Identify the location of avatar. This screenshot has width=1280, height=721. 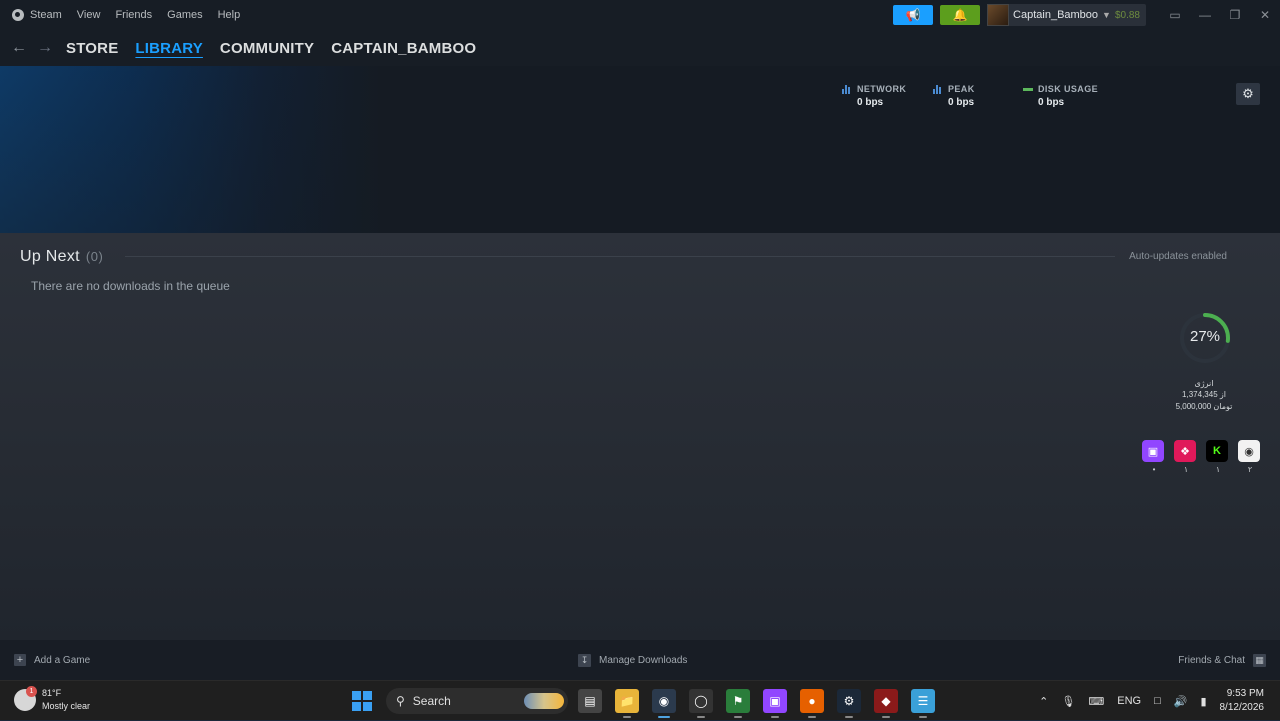
(998, 15).